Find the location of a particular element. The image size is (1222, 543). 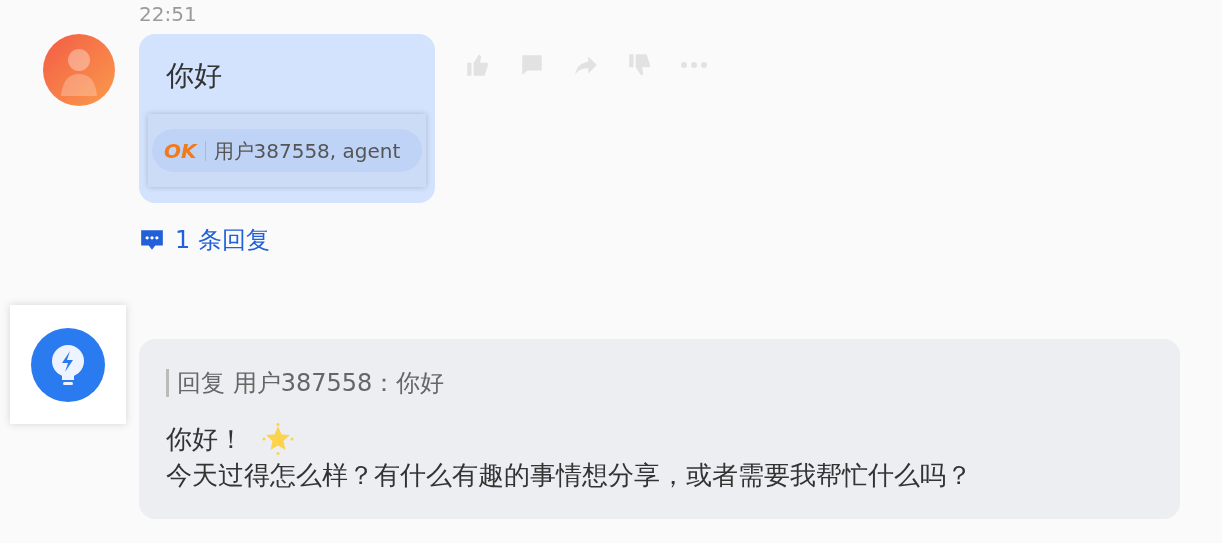

message-text: 今天过得怎么样？有什么有趣的事情想分享，或者需要我帮忙什么吗？ is located at coordinates (569, 475).